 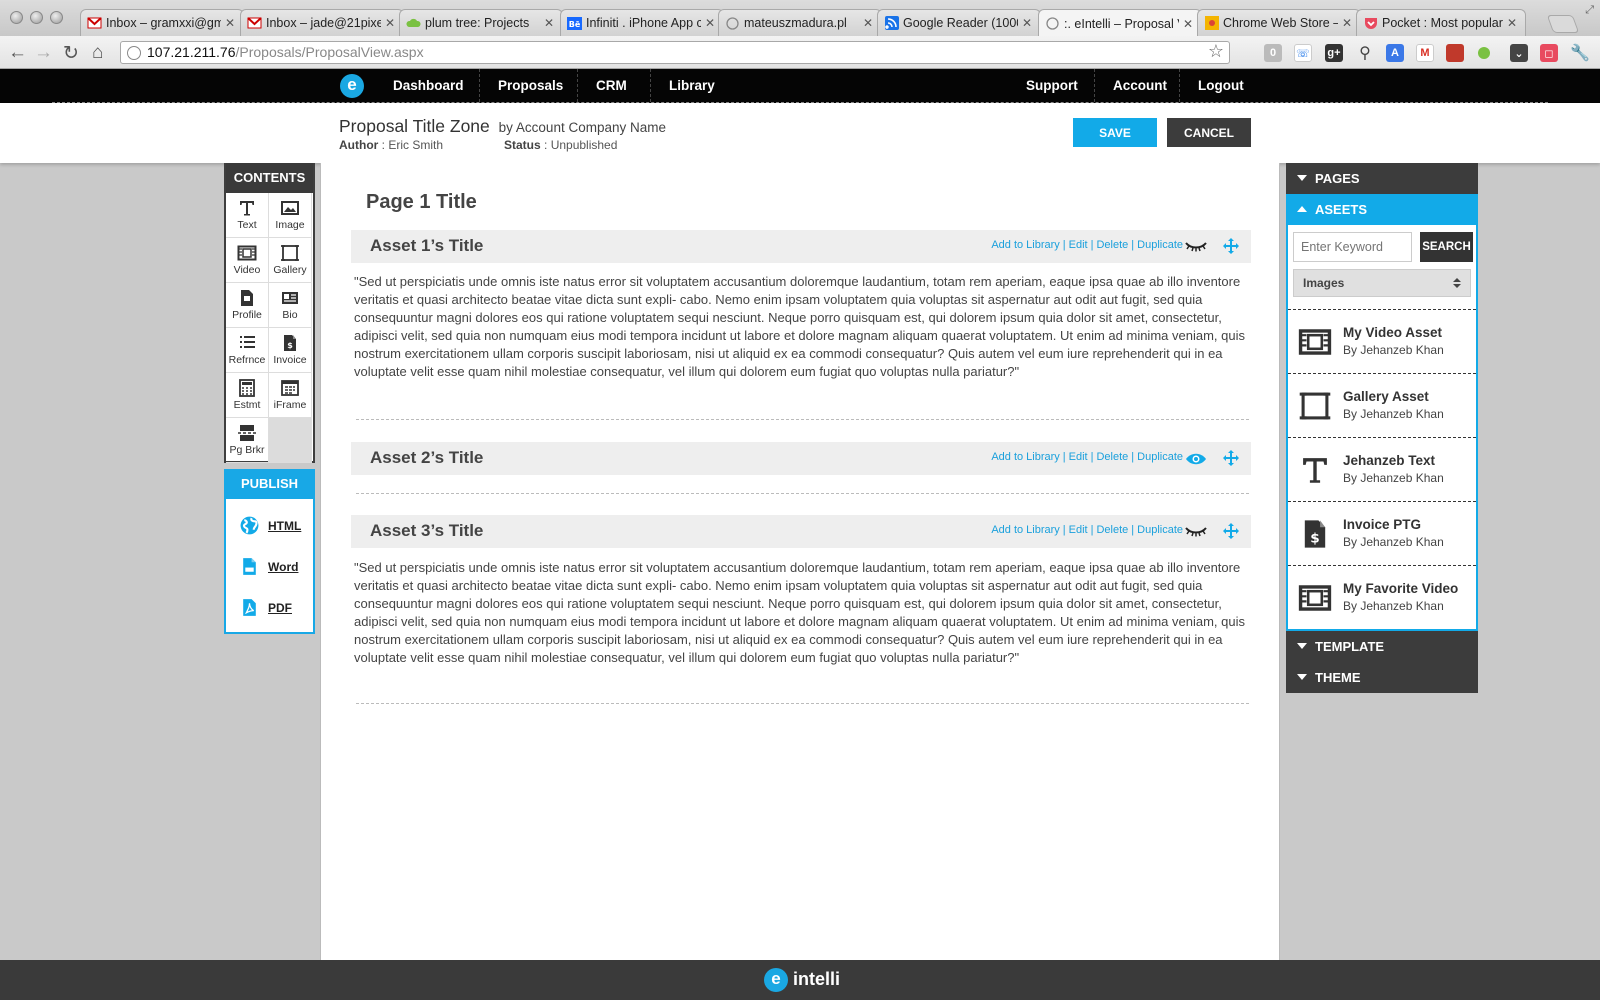 I want to click on browser-tab: Inbox – jade@21pixel ✕, so click(x=322, y=22).